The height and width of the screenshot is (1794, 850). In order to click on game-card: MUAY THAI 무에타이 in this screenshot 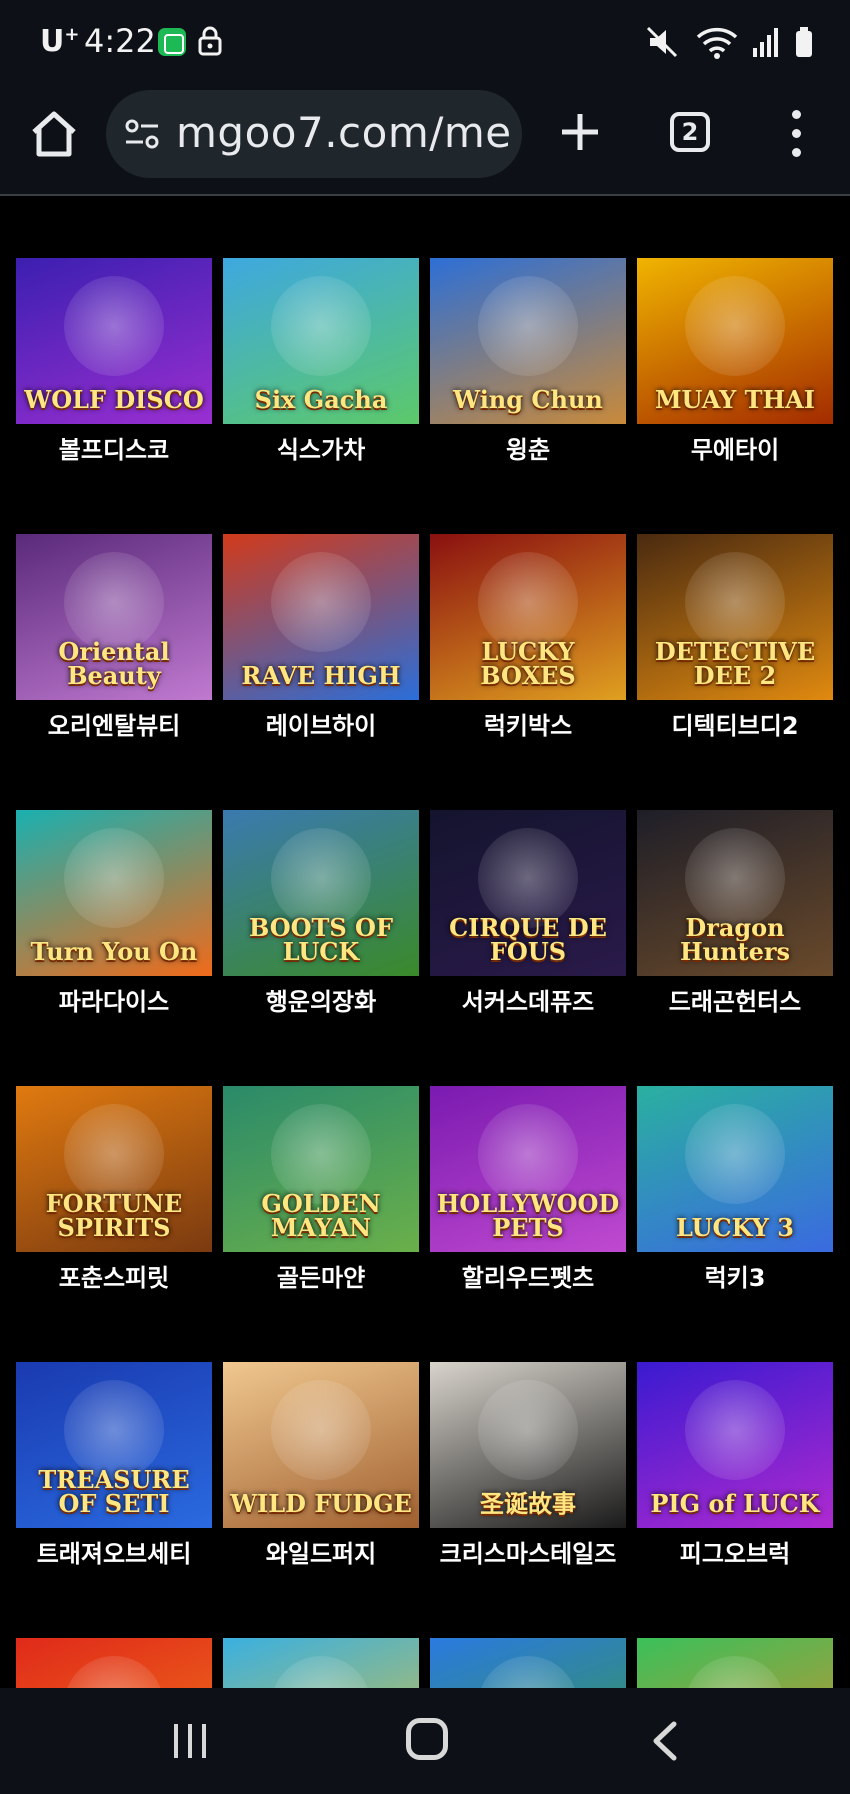, I will do `click(735, 362)`.